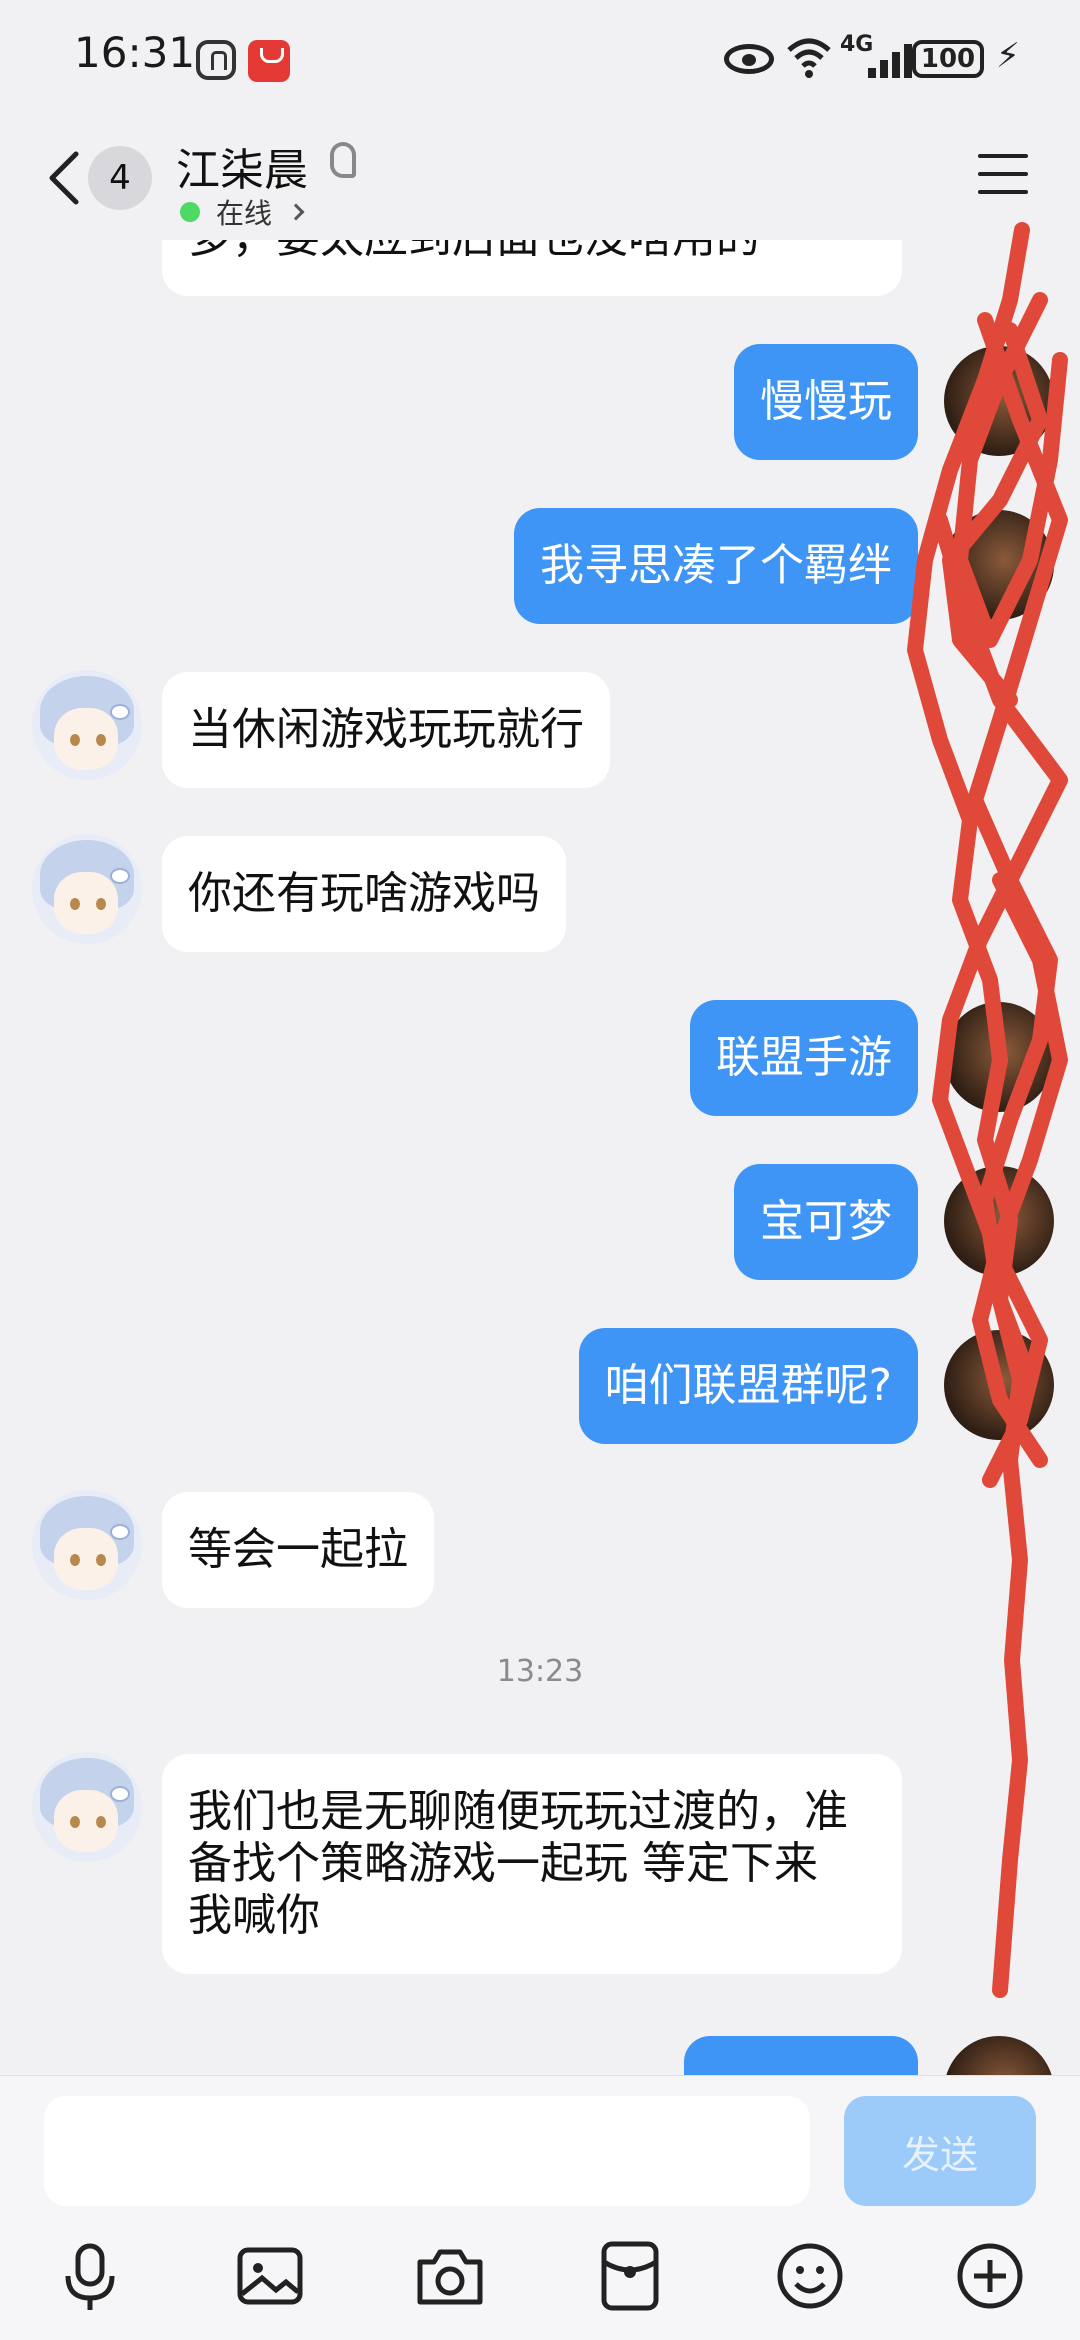 The height and width of the screenshot is (2340, 1080). Describe the element at coordinates (540, 1671) in the screenshot. I see `message-timestamp: 13:23` at that location.